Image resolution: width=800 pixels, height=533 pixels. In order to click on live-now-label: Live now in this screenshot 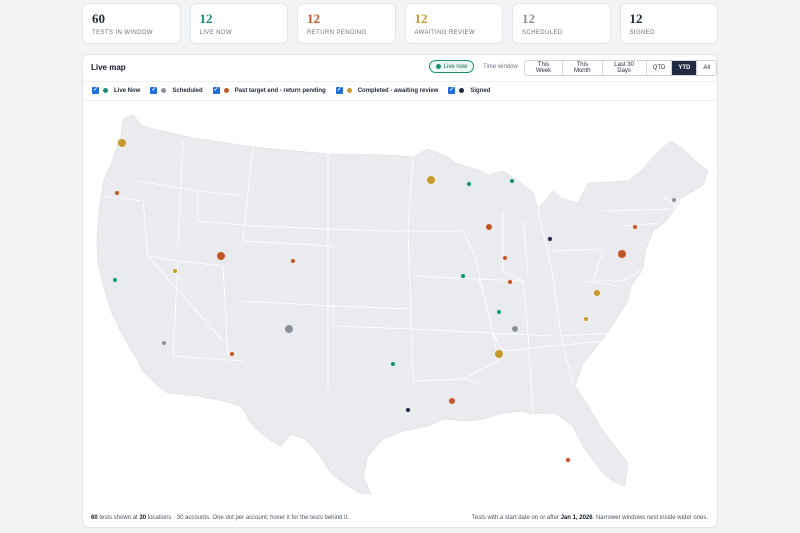, I will do `click(455, 66)`.